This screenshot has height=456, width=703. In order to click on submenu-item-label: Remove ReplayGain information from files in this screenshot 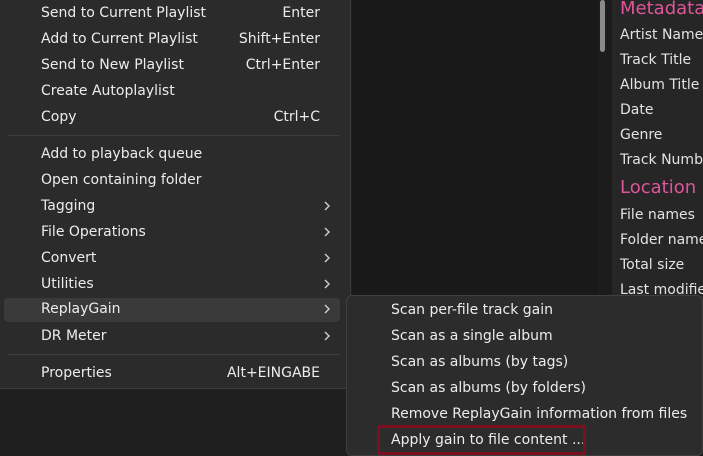, I will do `click(539, 414)`.